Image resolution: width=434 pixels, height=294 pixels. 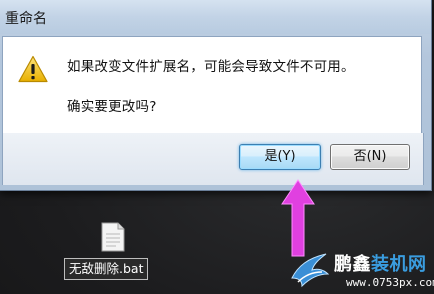 I want to click on dialog-title: 重命名, so click(x=26, y=19).